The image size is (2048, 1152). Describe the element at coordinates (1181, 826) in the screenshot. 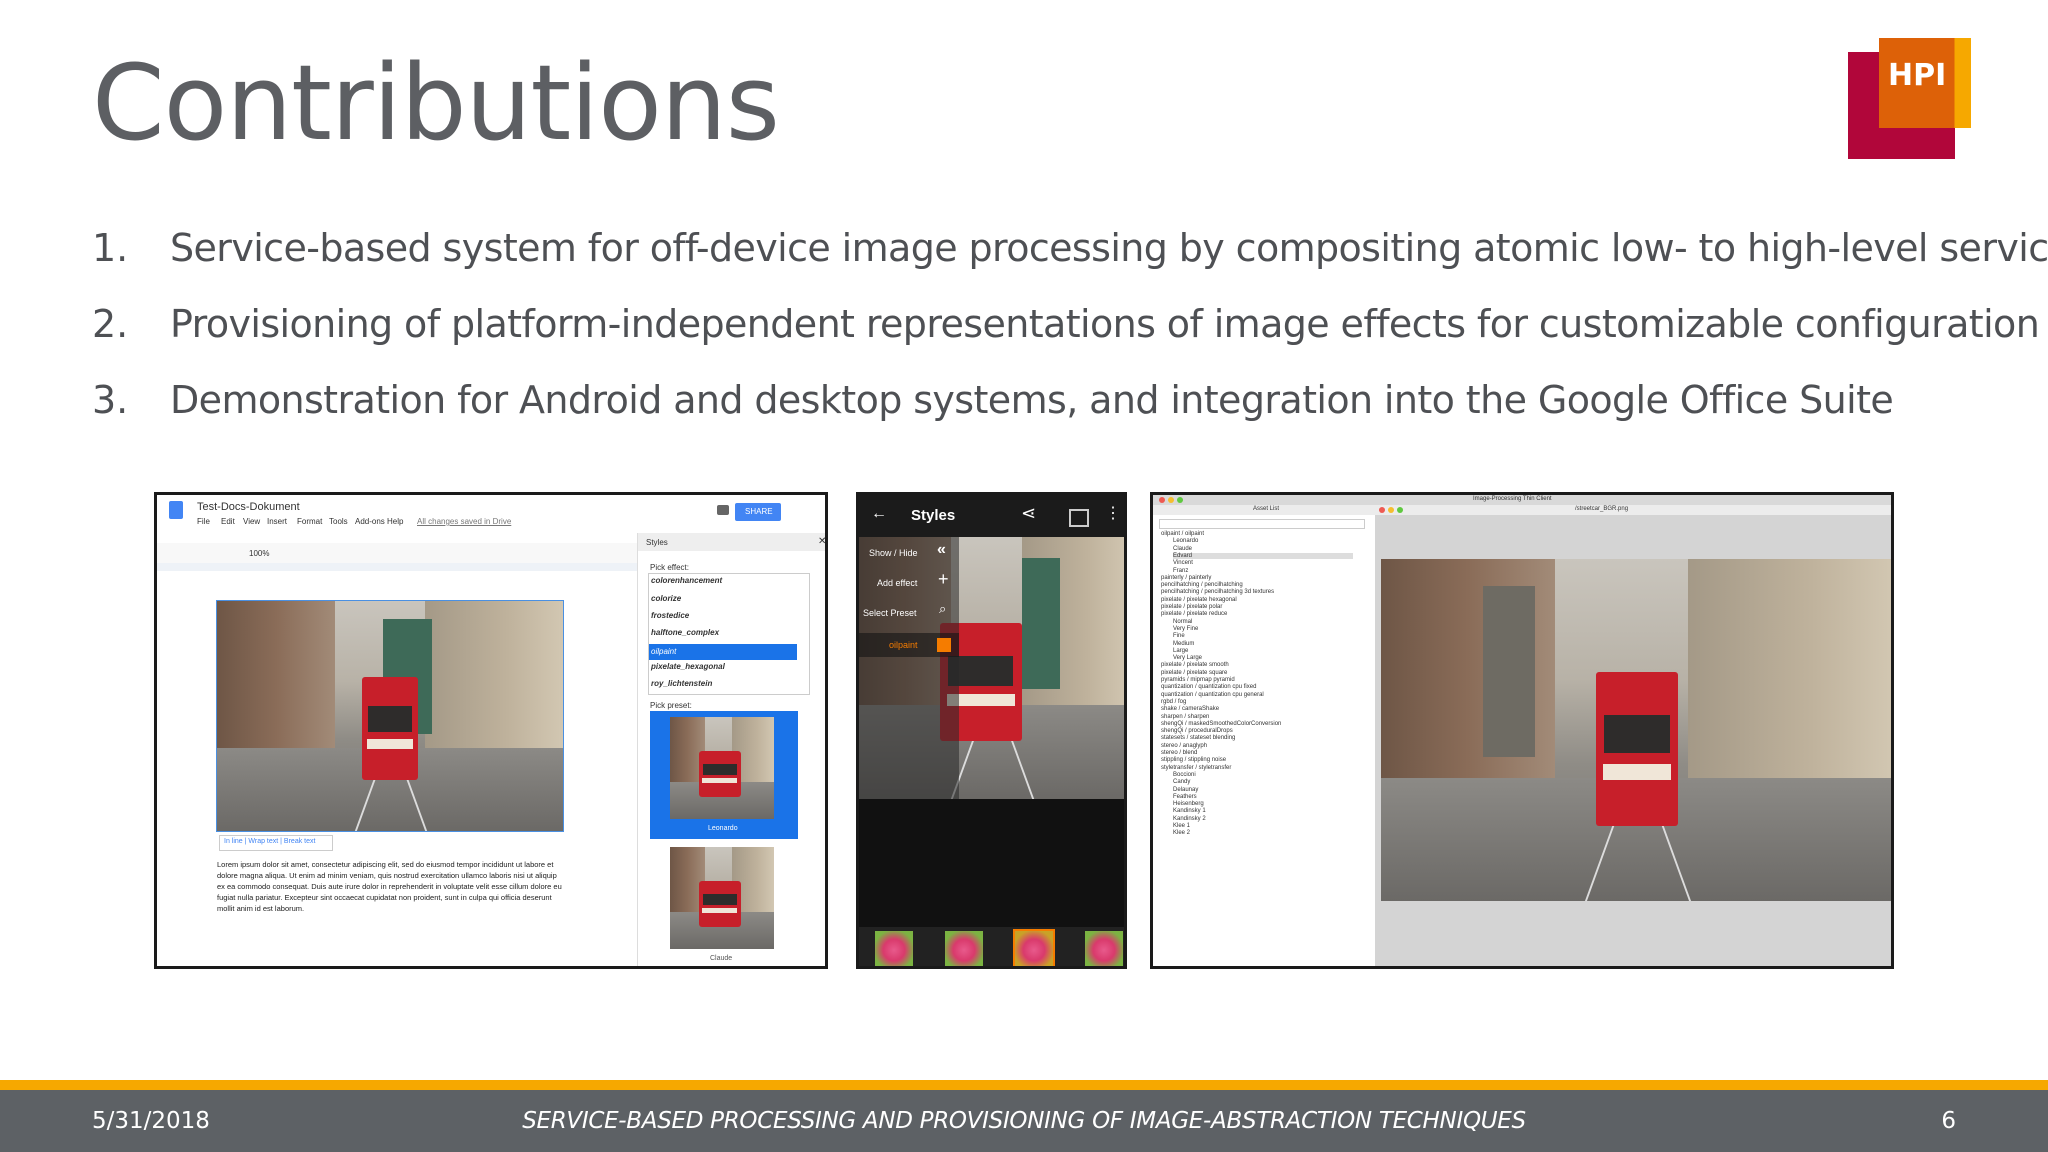

I see `tree-child-item: Klee 1` at that location.